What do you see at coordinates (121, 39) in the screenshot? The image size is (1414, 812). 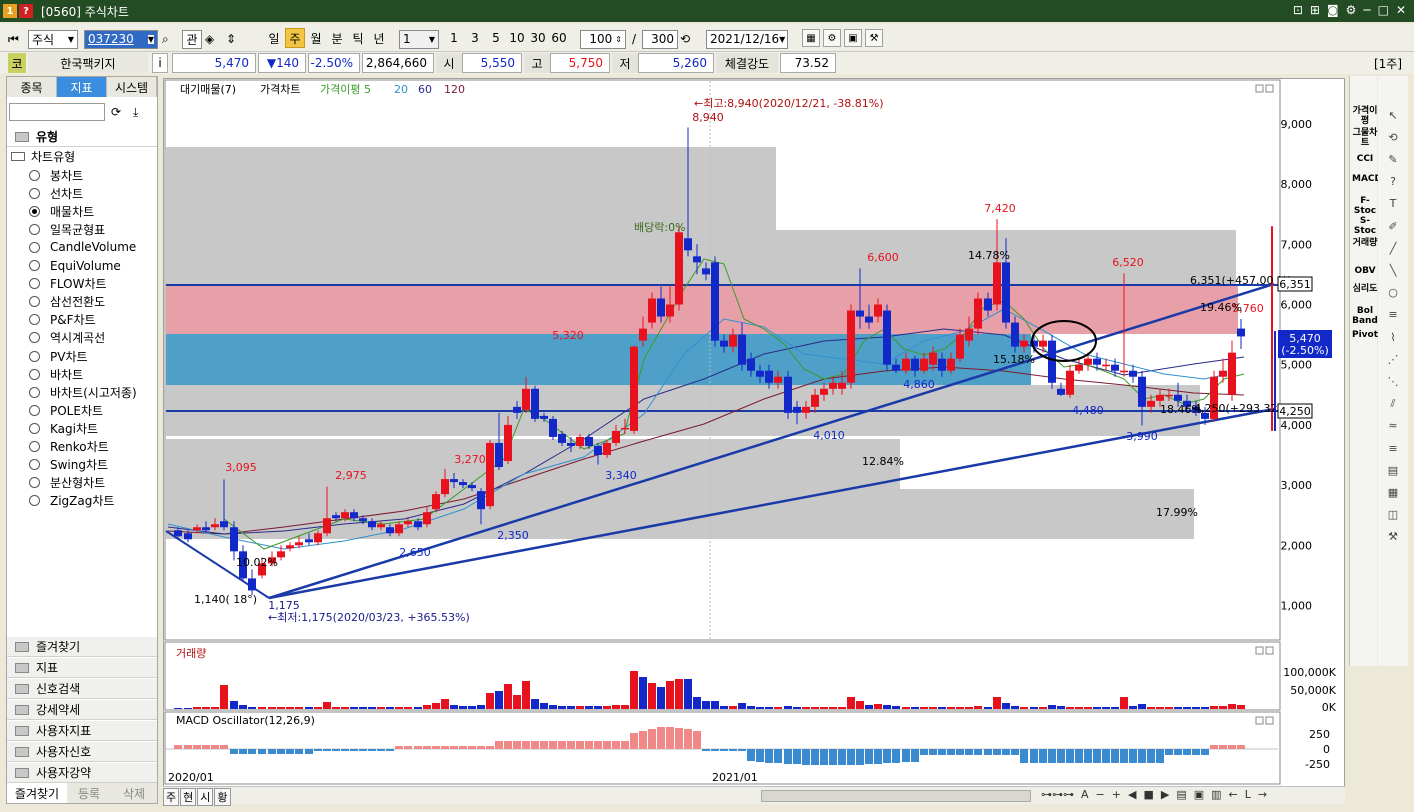 I see `code-input: 037230 ▼` at bounding box center [121, 39].